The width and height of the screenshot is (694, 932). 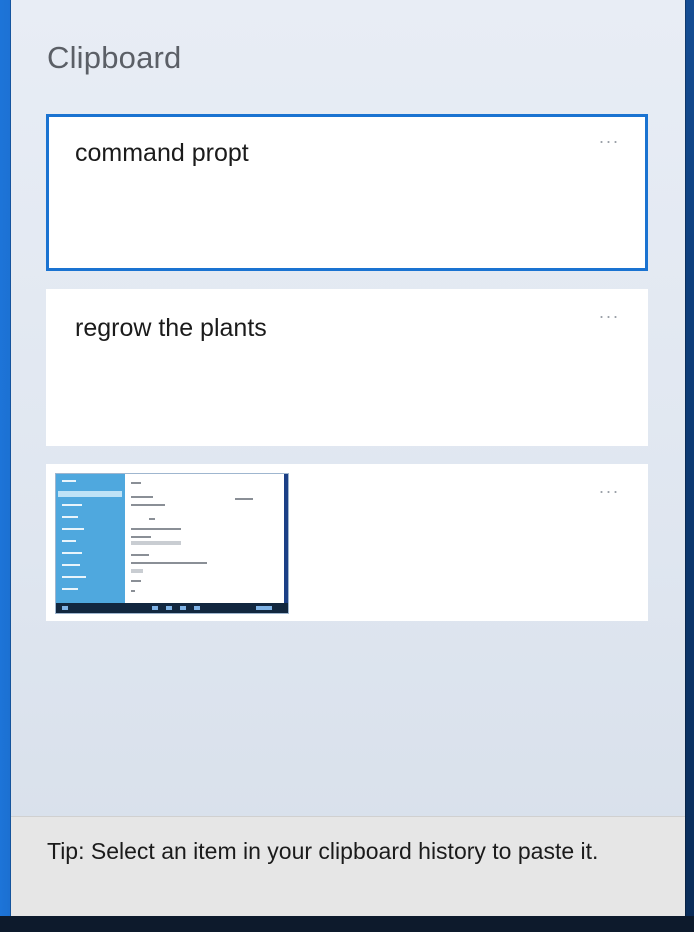 What do you see at coordinates (171, 328) in the screenshot?
I see `clipboard-item-text: regrow the plants` at bounding box center [171, 328].